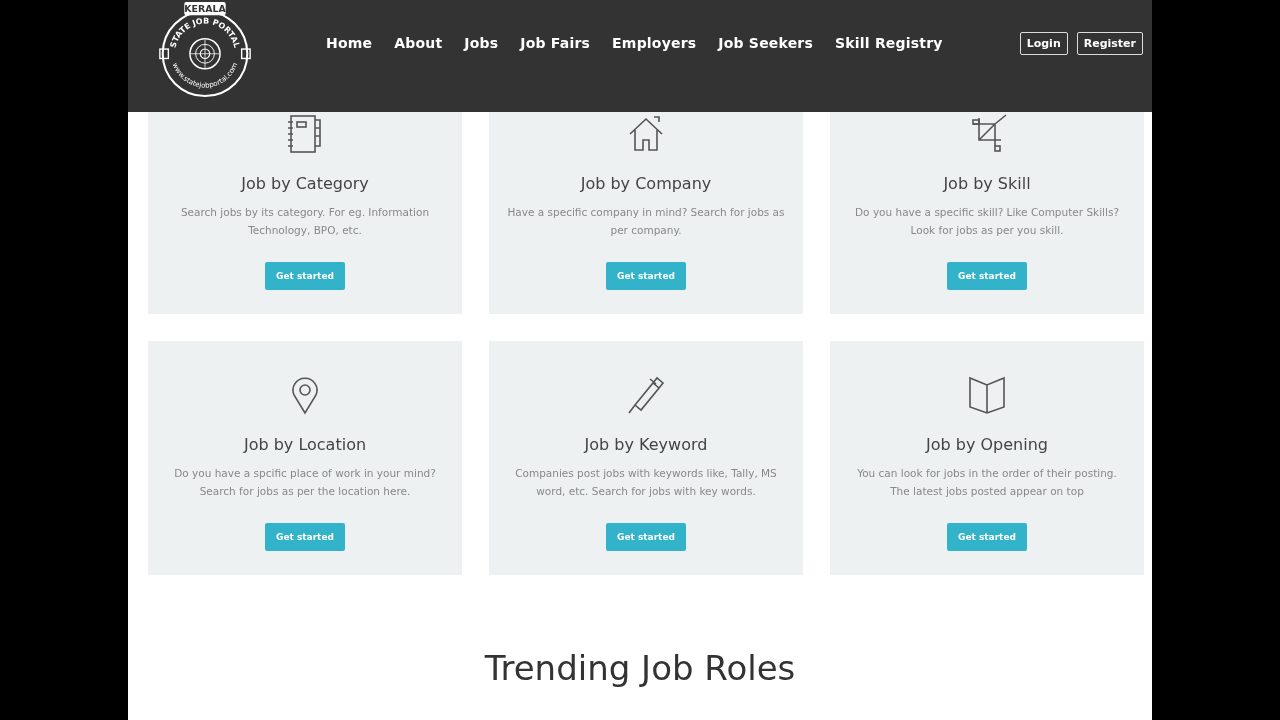 The height and width of the screenshot is (720, 1280). What do you see at coordinates (349, 43) in the screenshot?
I see `nav-link: Home` at bounding box center [349, 43].